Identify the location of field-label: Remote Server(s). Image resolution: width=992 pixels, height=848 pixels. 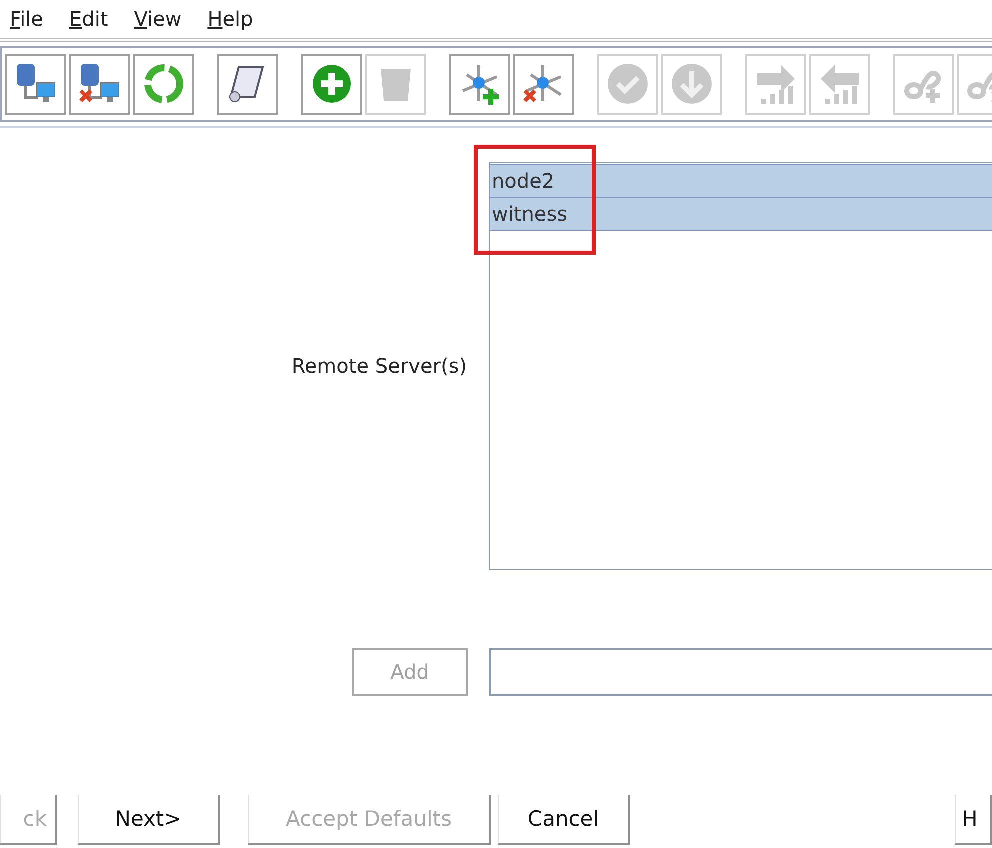
(379, 366).